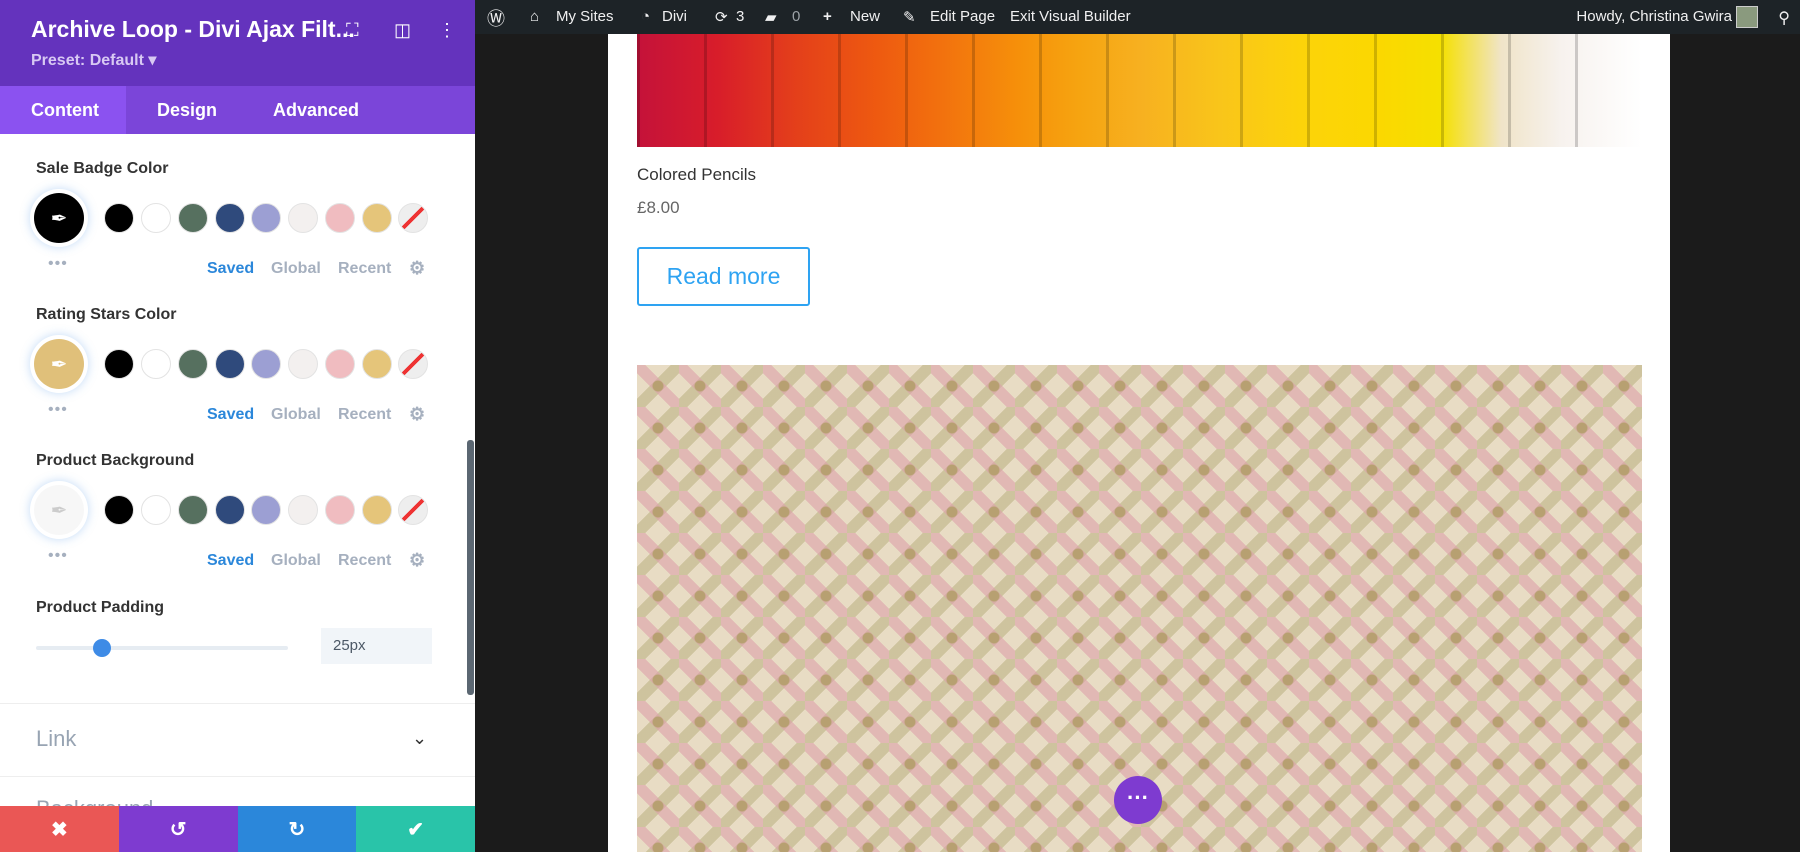 This screenshot has width=1800, height=852. What do you see at coordinates (771, 17) in the screenshot?
I see `comment-icon: ▰` at bounding box center [771, 17].